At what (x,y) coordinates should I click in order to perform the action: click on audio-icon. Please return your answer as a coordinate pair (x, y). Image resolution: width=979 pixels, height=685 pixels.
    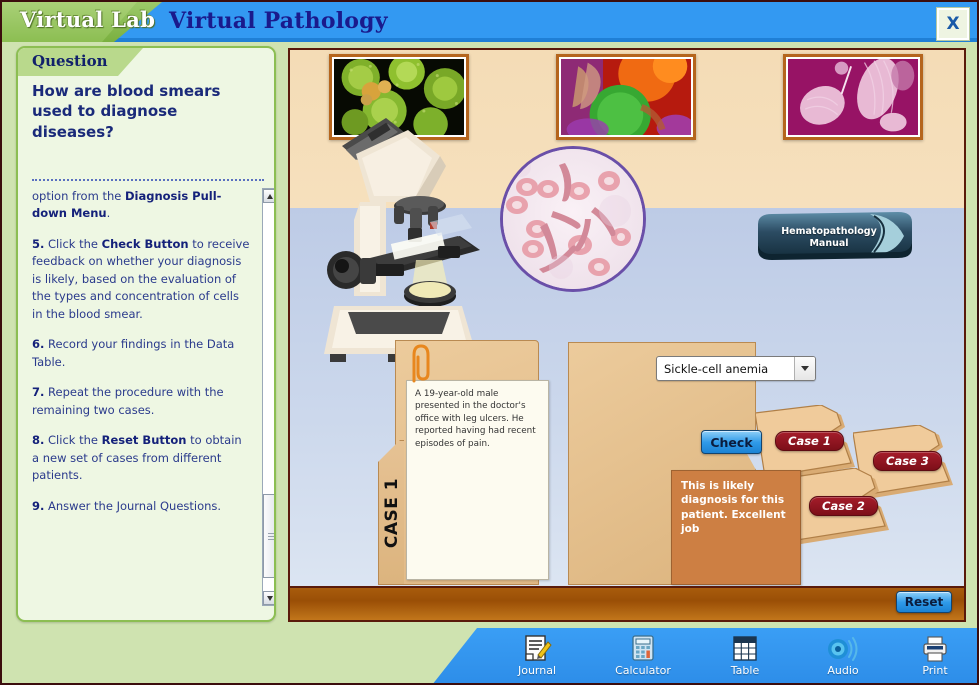
    Looking at the image, I should click on (843, 648).